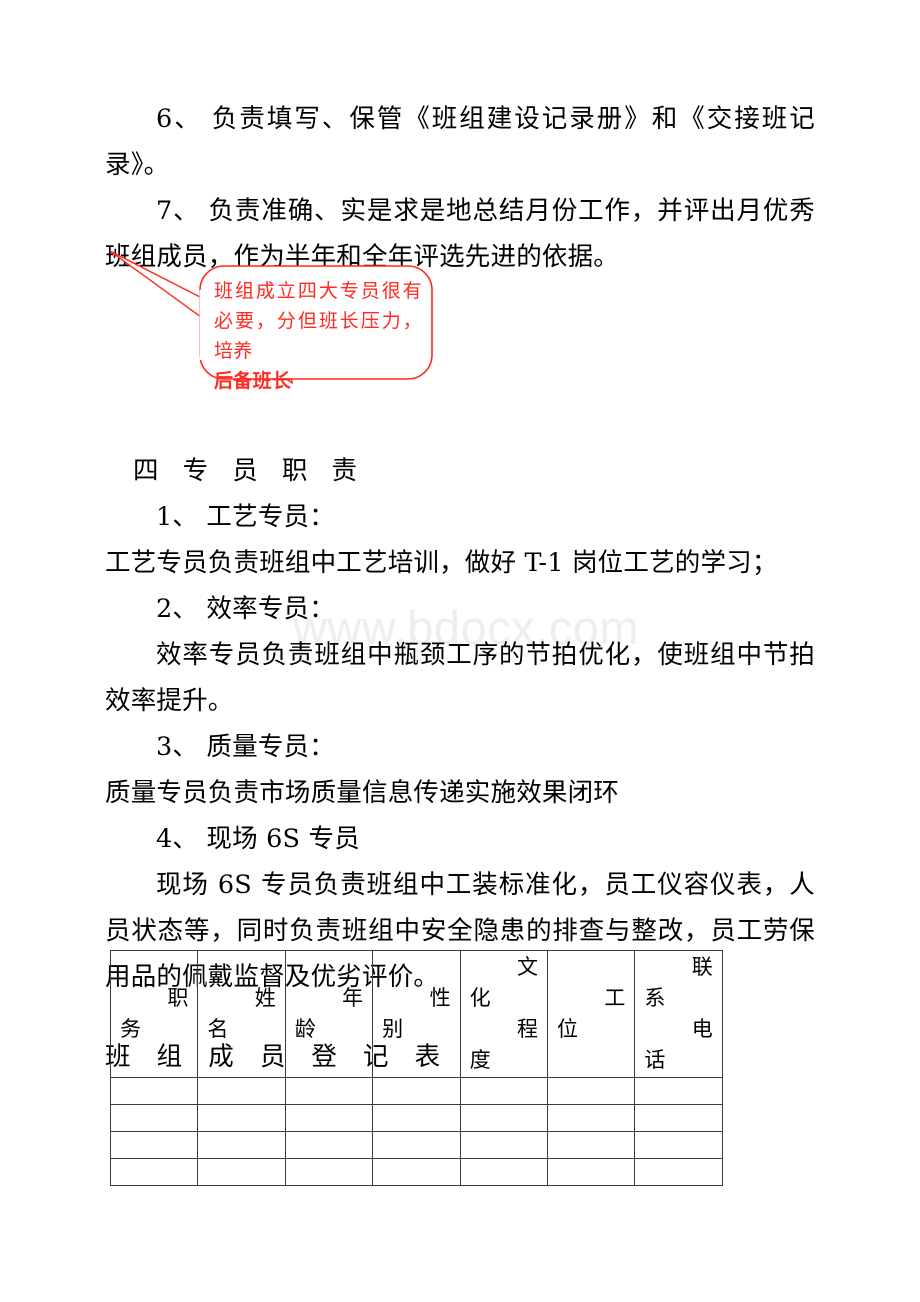  Describe the element at coordinates (245, 609) in the screenshot. I see `subsection-title-2: 2、 效率专员：` at that location.